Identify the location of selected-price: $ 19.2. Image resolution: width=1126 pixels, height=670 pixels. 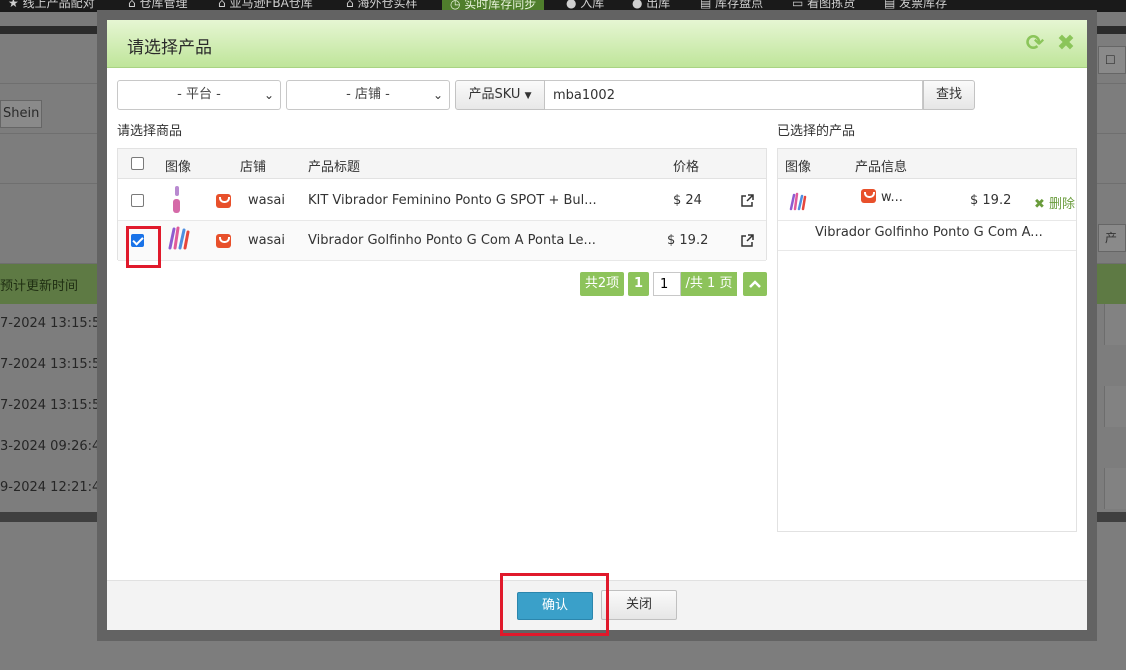
(991, 200).